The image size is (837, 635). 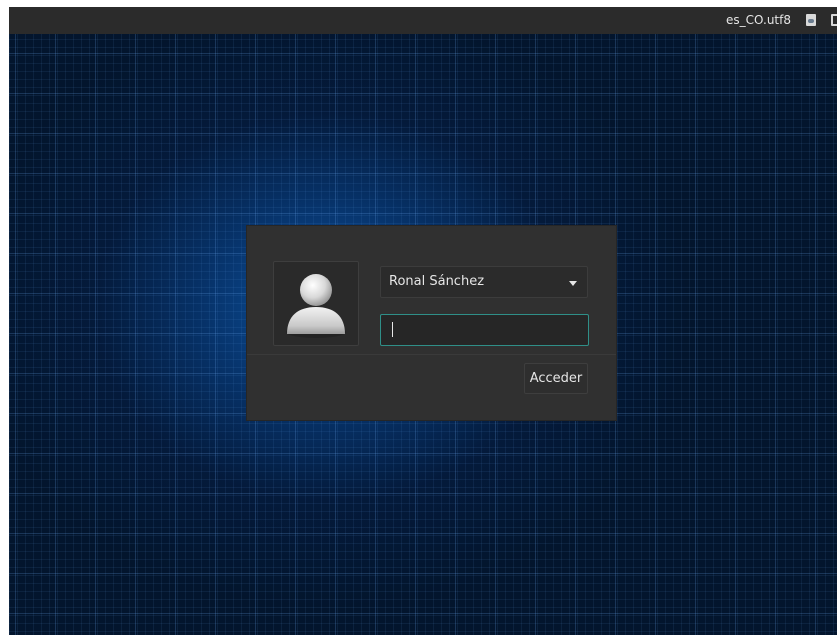 I want to click on selected-user-name: Ronal Sánchez, so click(x=437, y=281).